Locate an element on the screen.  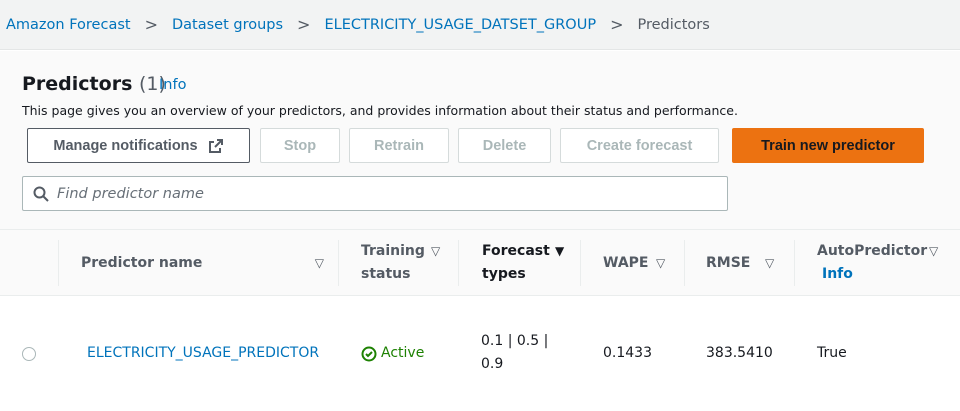
sort-icon: ▼ is located at coordinates (559, 251).